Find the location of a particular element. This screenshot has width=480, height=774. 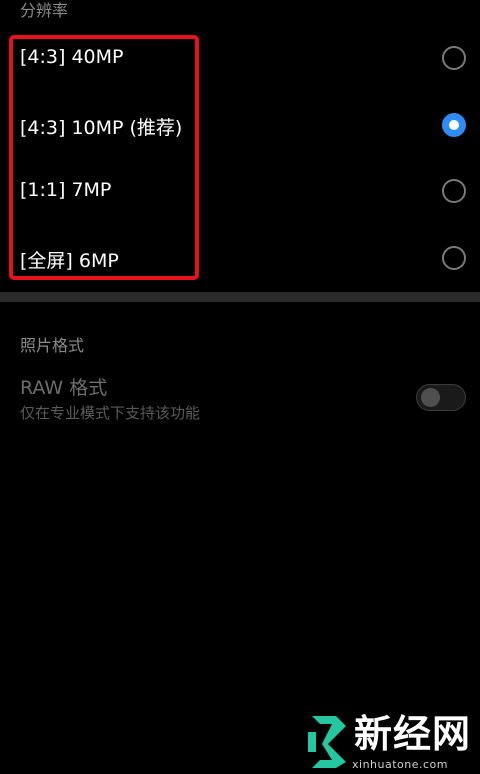

annotation-highlight-box is located at coordinates (104, 157).